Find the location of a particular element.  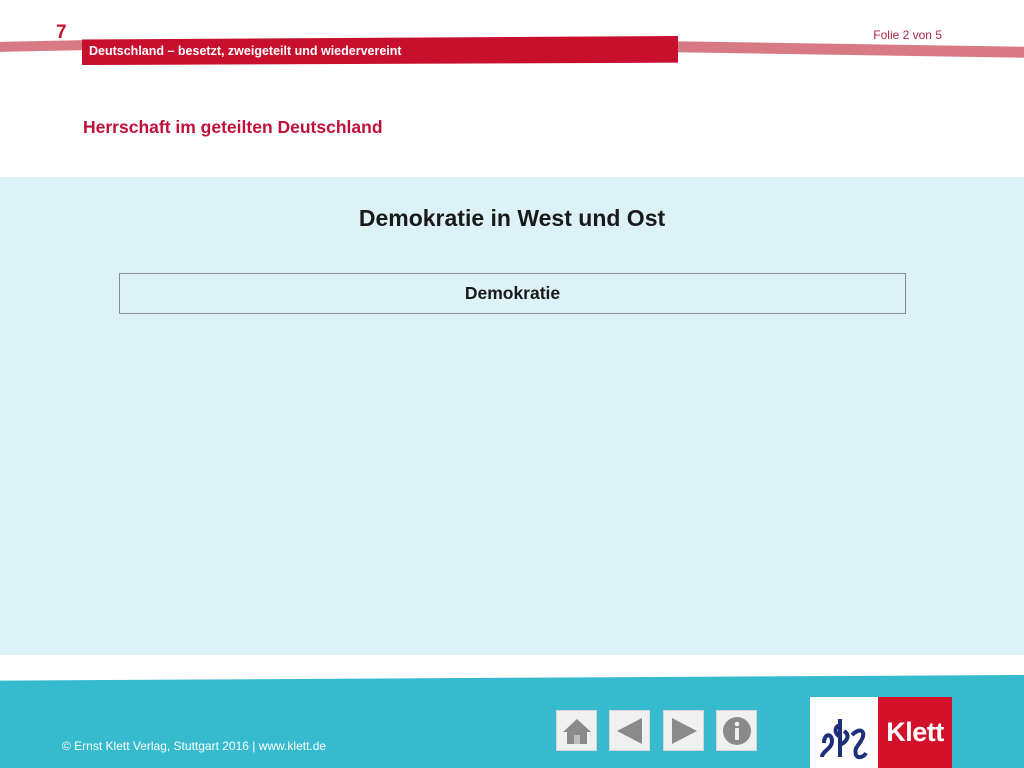

info-icon is located at coordinates (736, 730).